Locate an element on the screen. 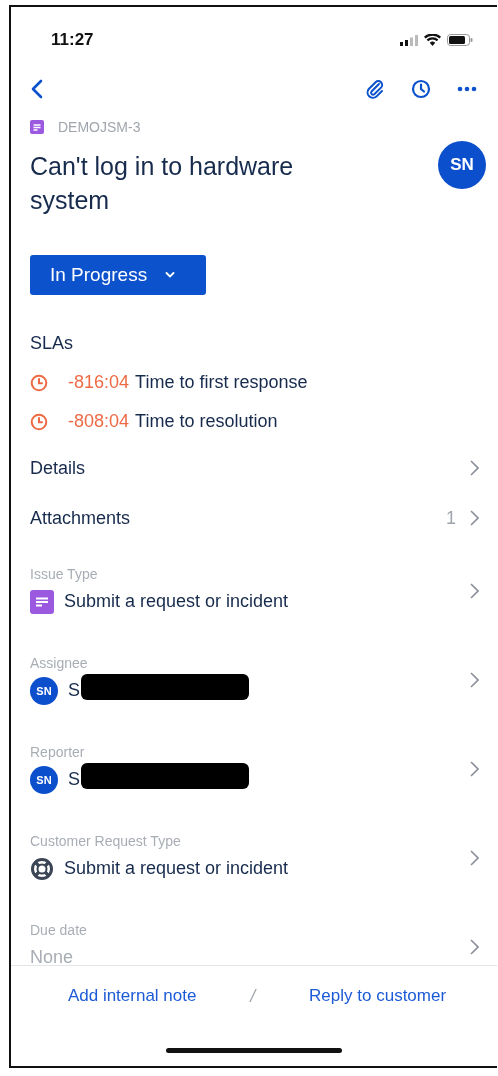 The height and width of the screenshot is (1076, 498). field-value: None is located at coordinates (52, 956).